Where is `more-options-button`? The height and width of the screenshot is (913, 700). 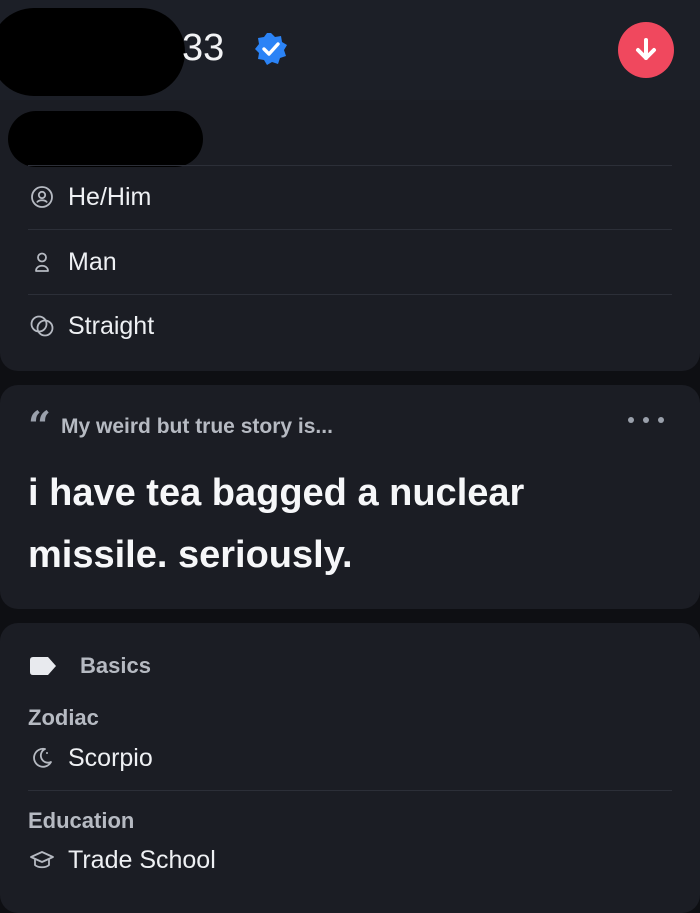 more-options-button is located at coordinates (646, 420).